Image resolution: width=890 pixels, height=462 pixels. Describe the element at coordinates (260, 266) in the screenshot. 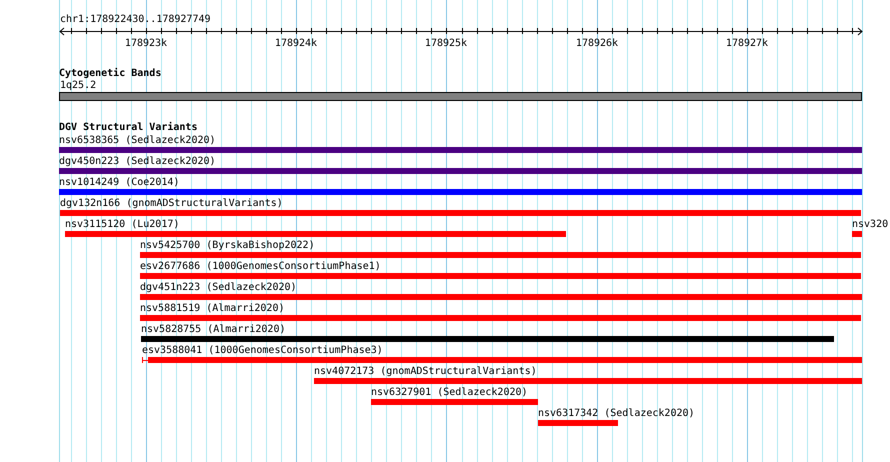

I see `variant-label: esv2677686 (1000GenomesConsortiumPhase1)` at that location.